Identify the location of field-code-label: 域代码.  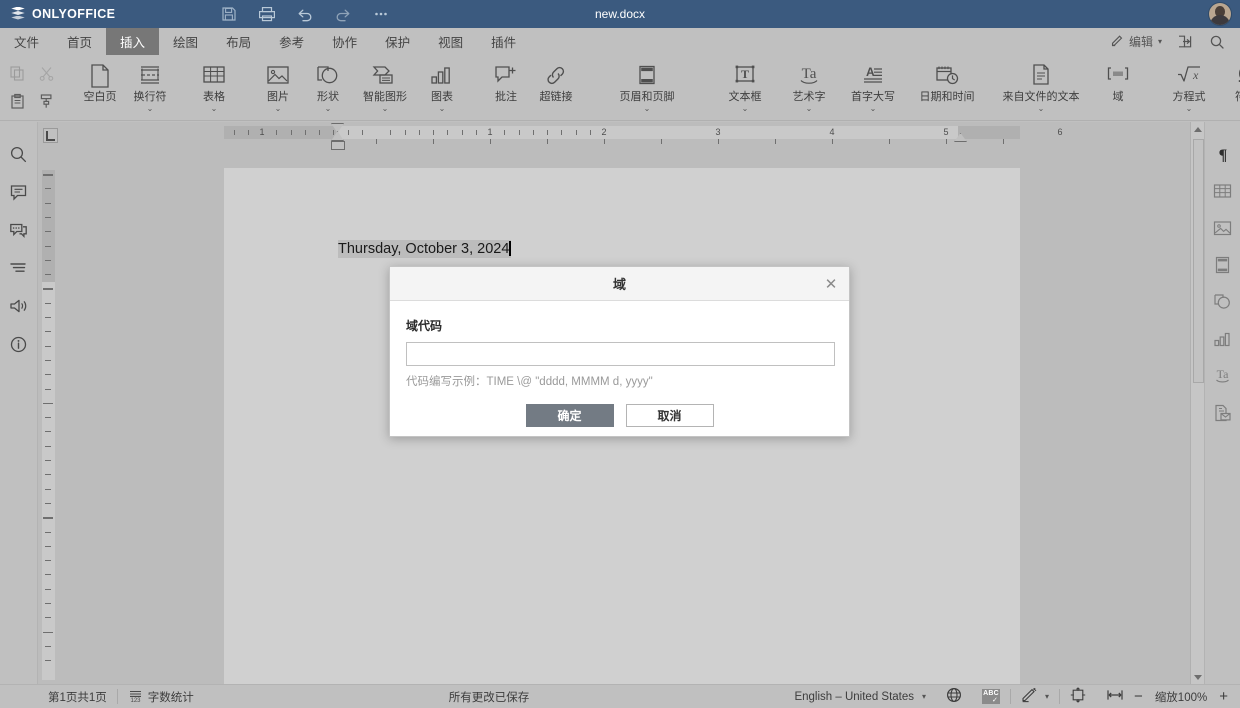
(424, 326).